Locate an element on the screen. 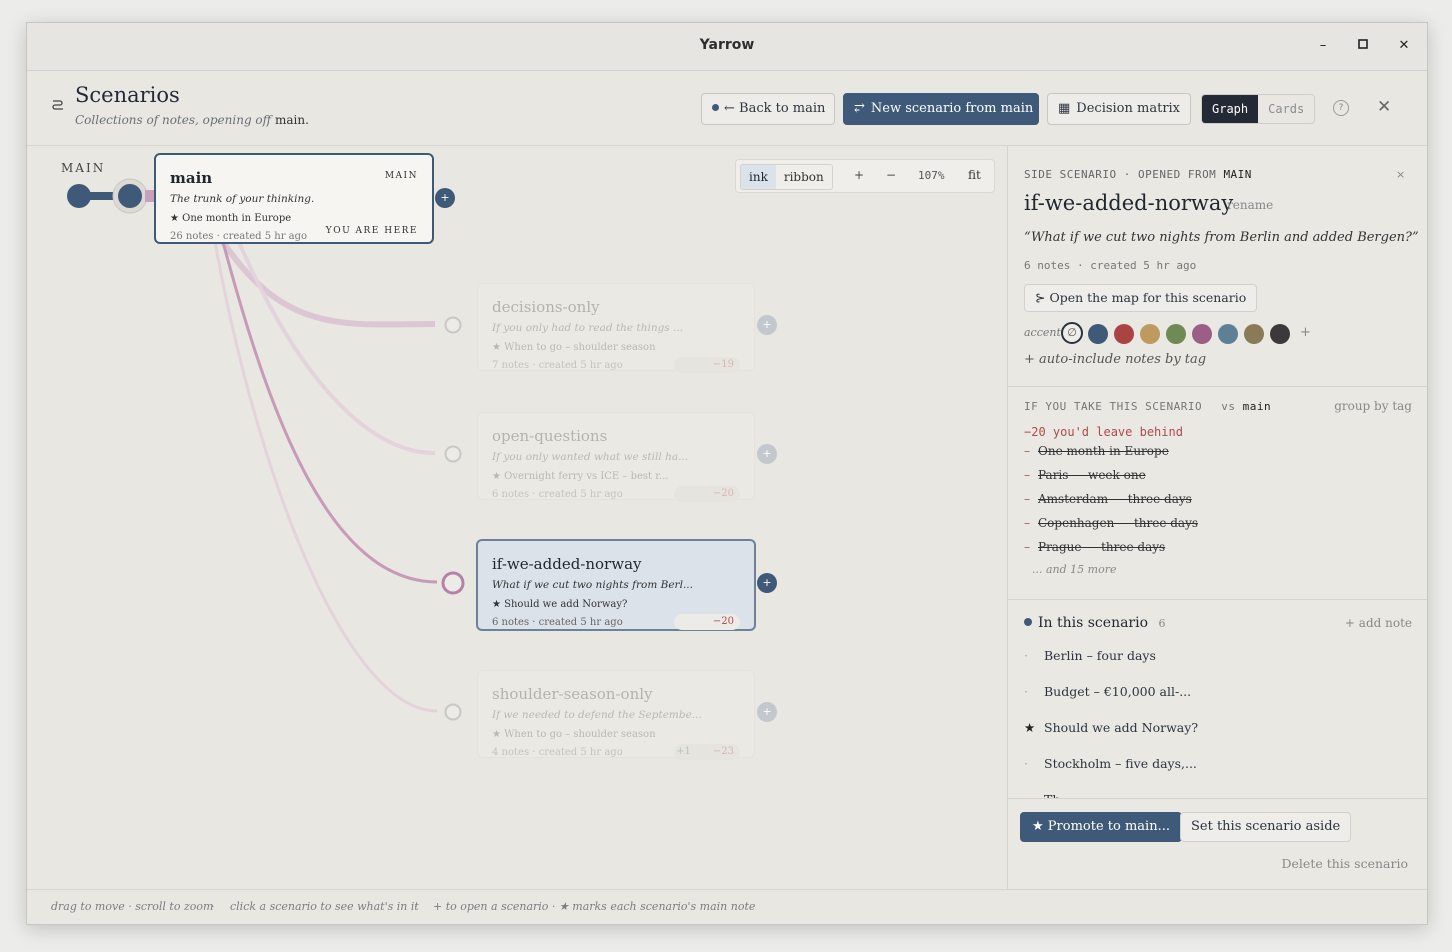 The height and width of the screenshot is (952, 1452). added-count: +1 is located at coordinates (683, 751).